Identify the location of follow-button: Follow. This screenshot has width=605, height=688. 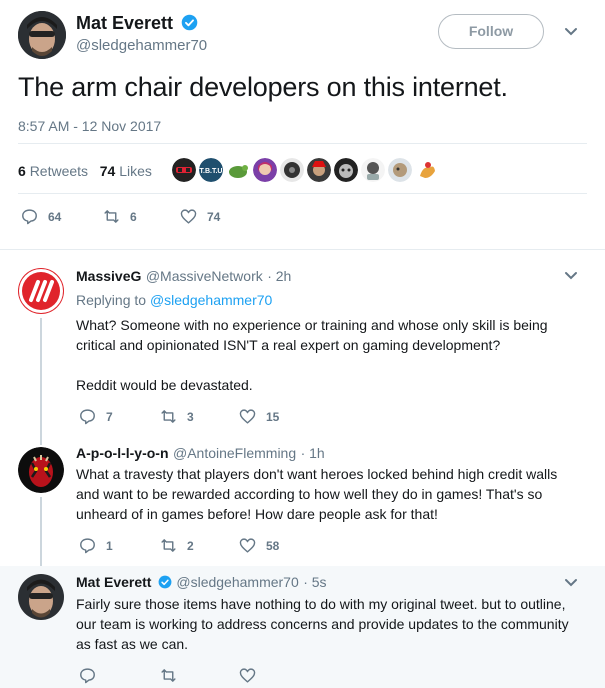
(491, 31).